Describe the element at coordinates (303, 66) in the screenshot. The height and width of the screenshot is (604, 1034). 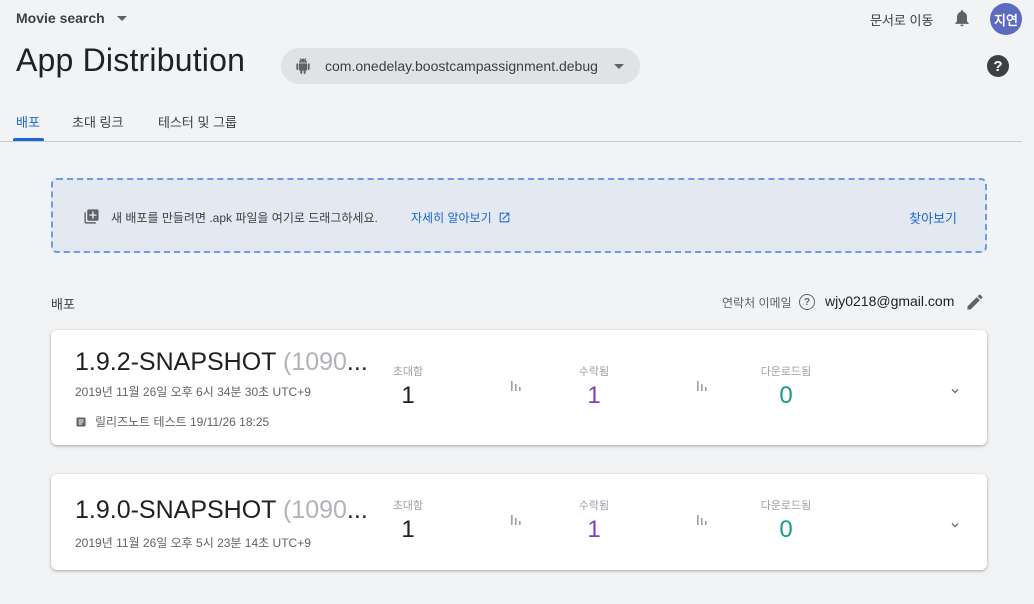
I see `android-icon` at that location.